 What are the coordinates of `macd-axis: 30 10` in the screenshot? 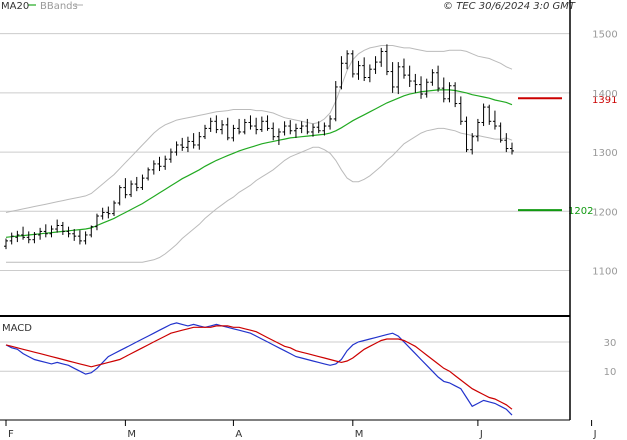 It's located at (610, 358).